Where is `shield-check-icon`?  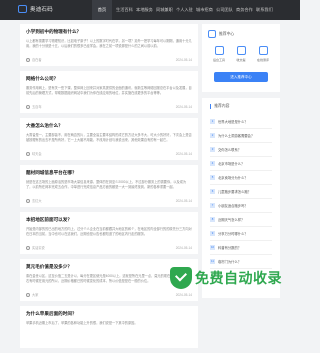 shield-check-icon is located at coordinates (181, 278).